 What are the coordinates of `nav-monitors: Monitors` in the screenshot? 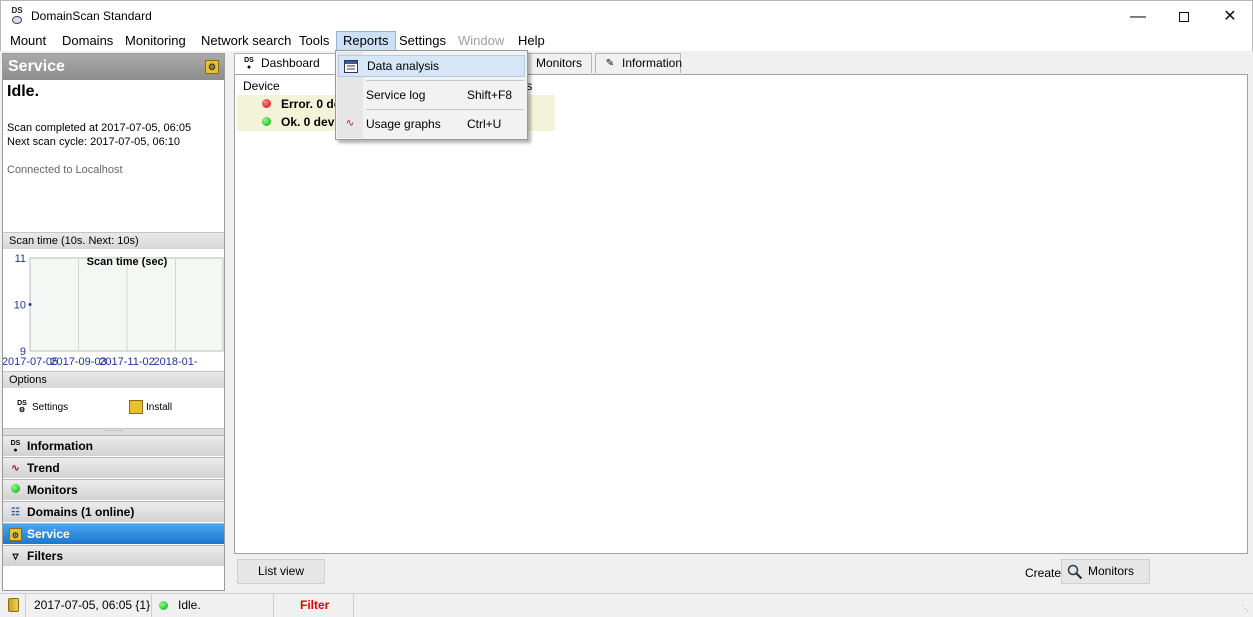 It's located at (113, 489).